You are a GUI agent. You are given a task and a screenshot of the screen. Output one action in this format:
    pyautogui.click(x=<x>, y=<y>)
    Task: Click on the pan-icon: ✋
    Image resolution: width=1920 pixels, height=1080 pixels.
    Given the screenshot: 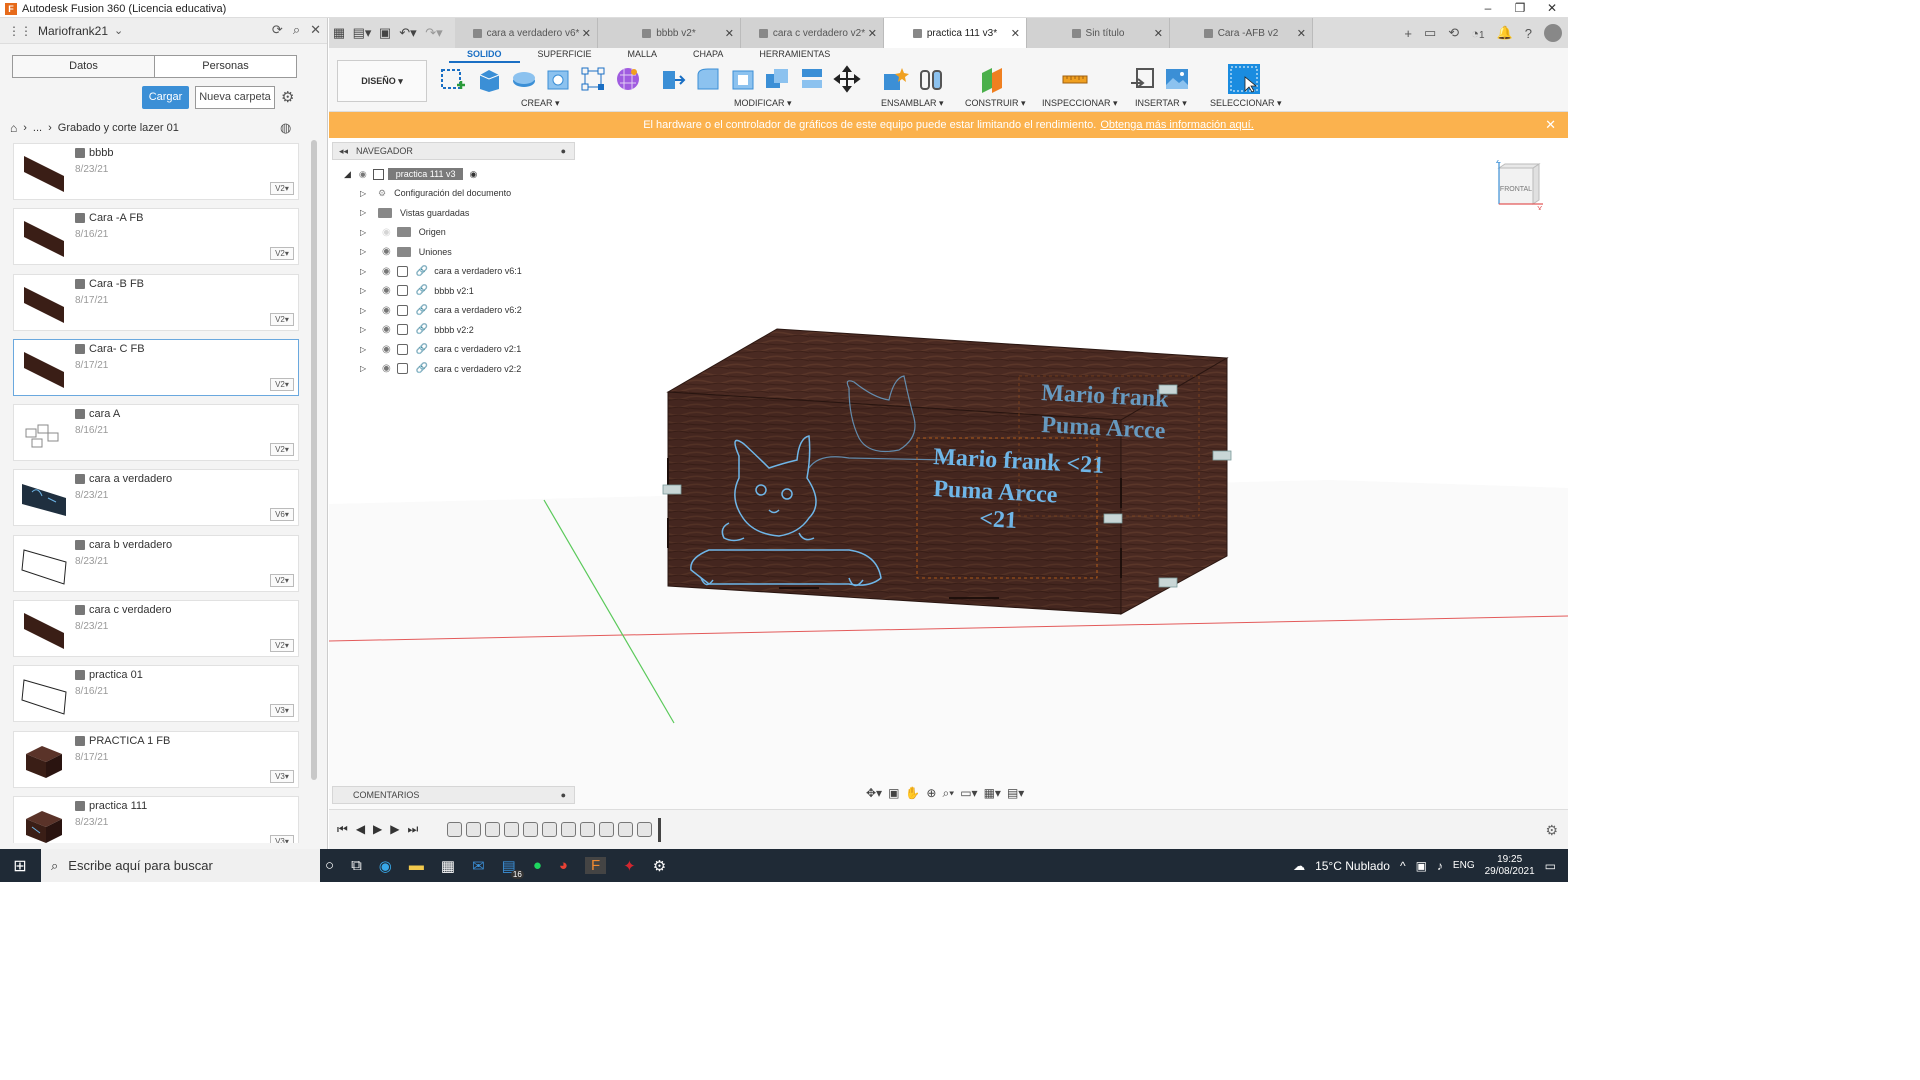 What is the action you would take?
    pyautogui.click(x=912, y=795)
    